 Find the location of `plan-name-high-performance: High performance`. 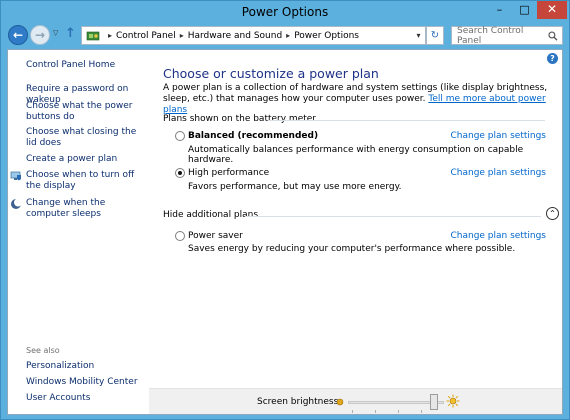

plan-name-high-performance: High performance is located at coordinates (228, 173).